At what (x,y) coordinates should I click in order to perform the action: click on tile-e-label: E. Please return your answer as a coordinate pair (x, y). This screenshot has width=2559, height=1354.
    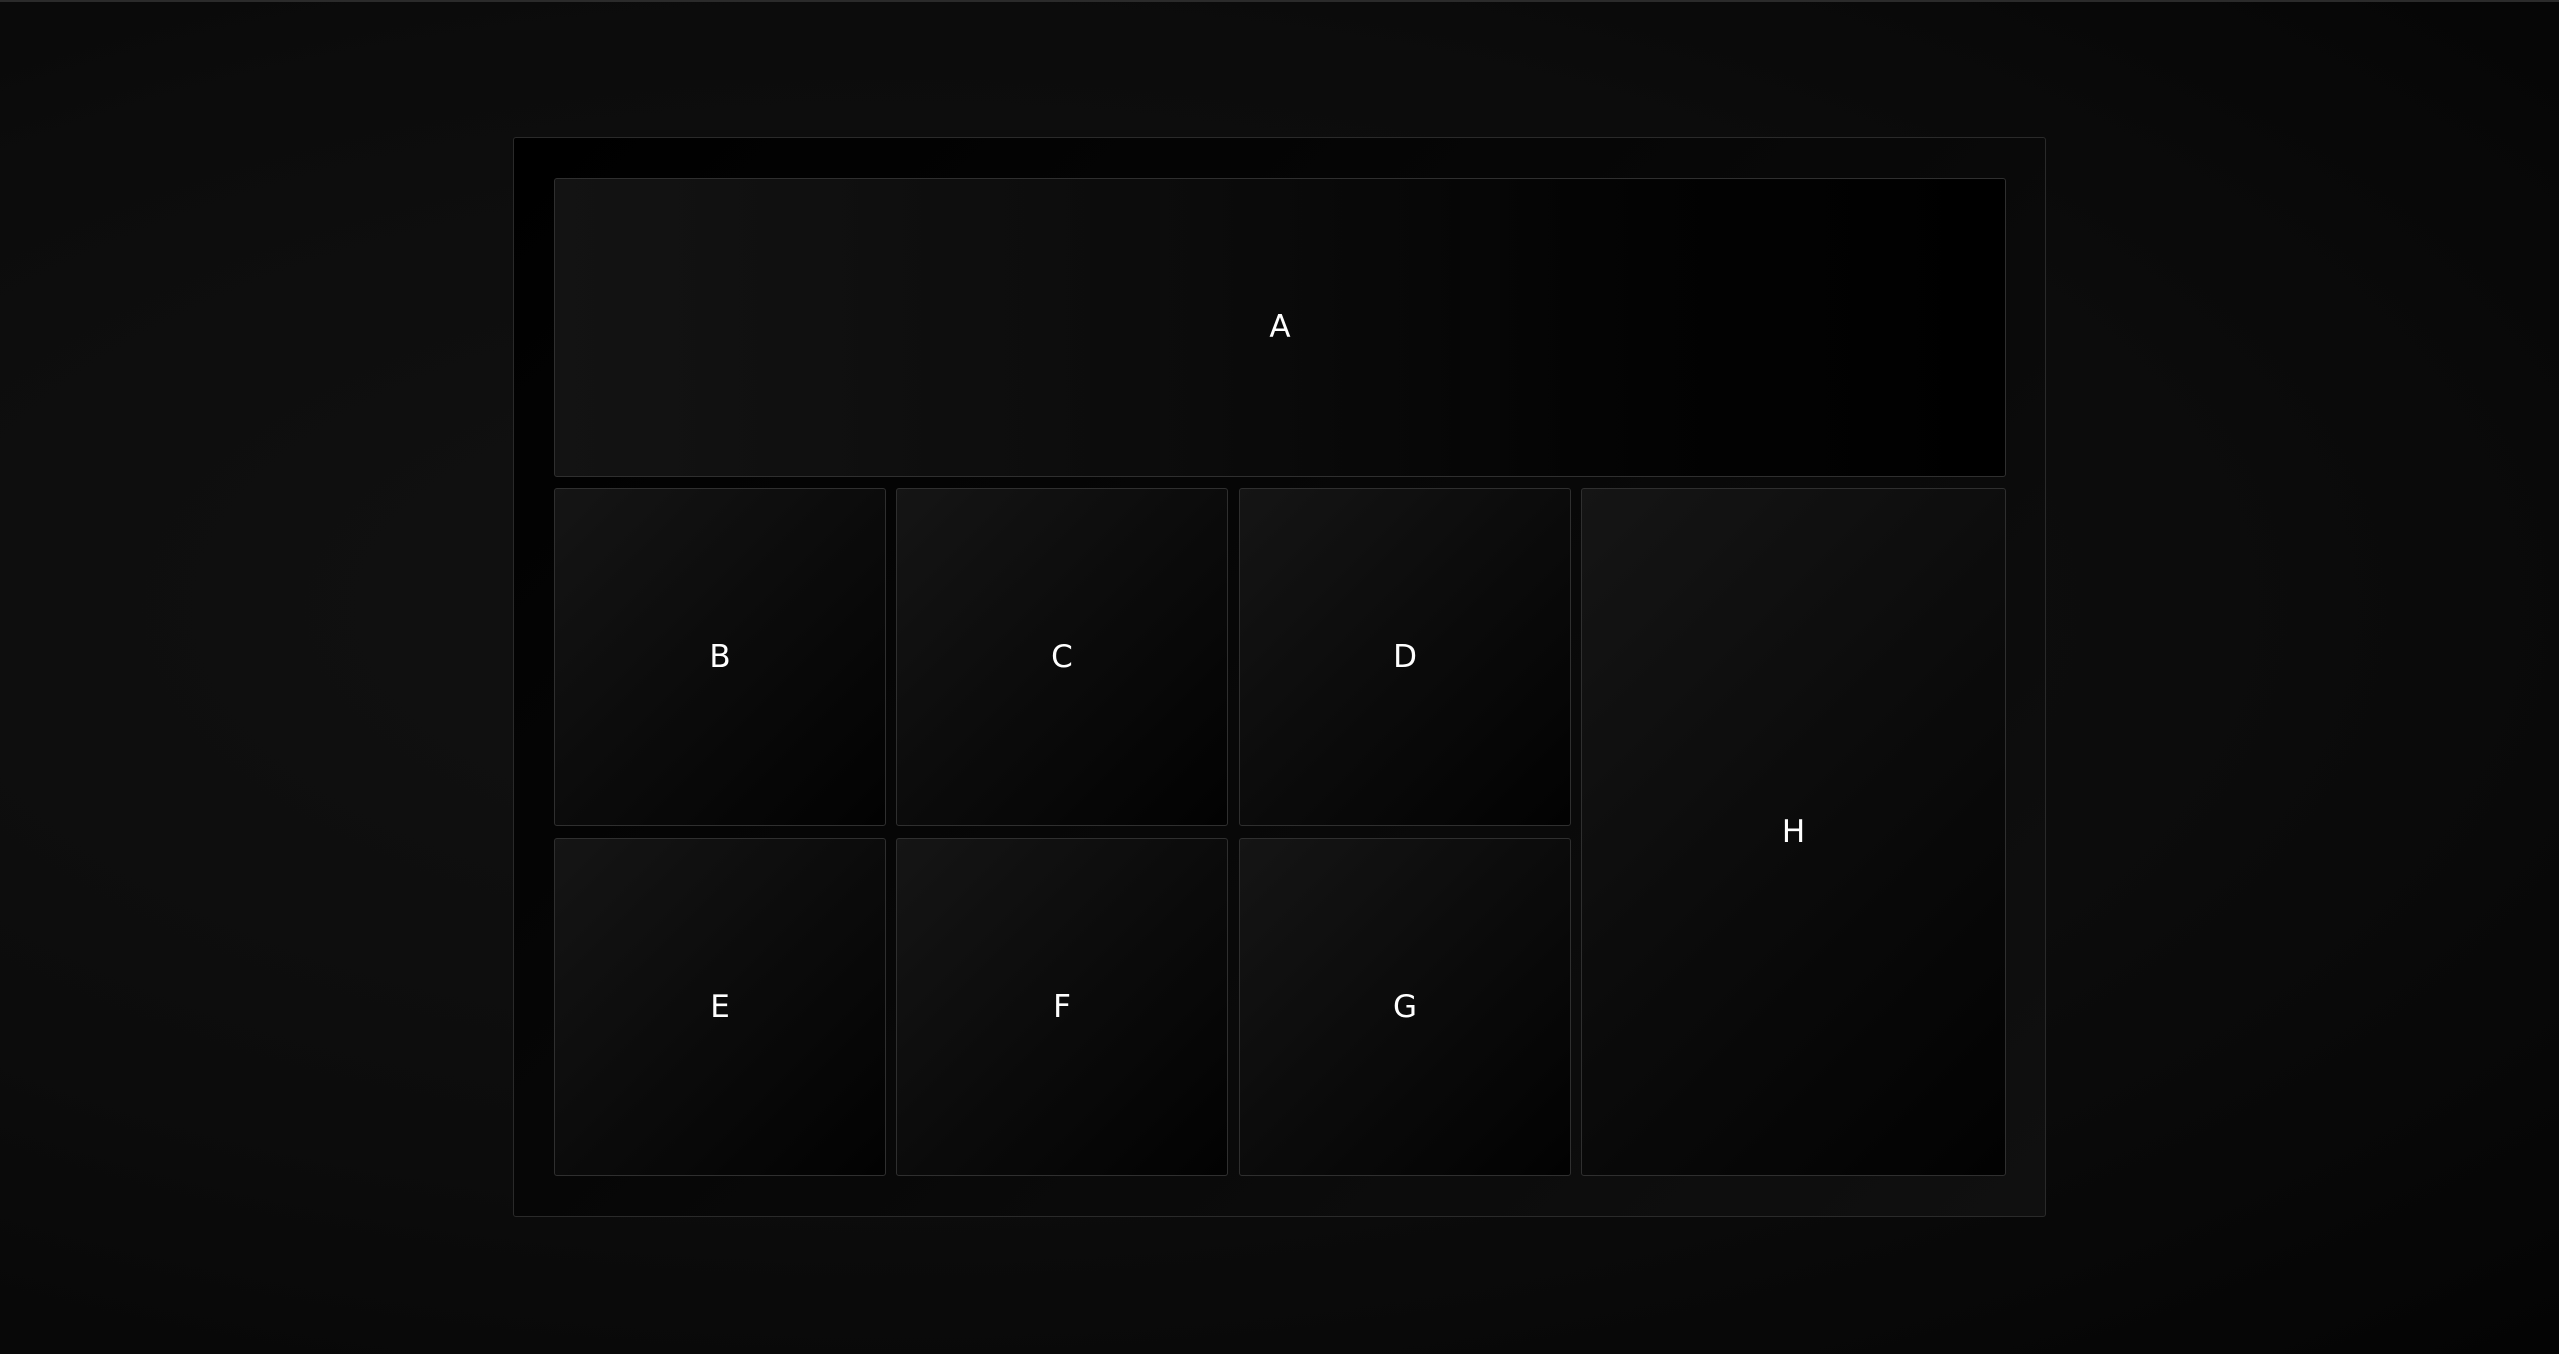
    Looking at the image, I should click on (720, 1006).